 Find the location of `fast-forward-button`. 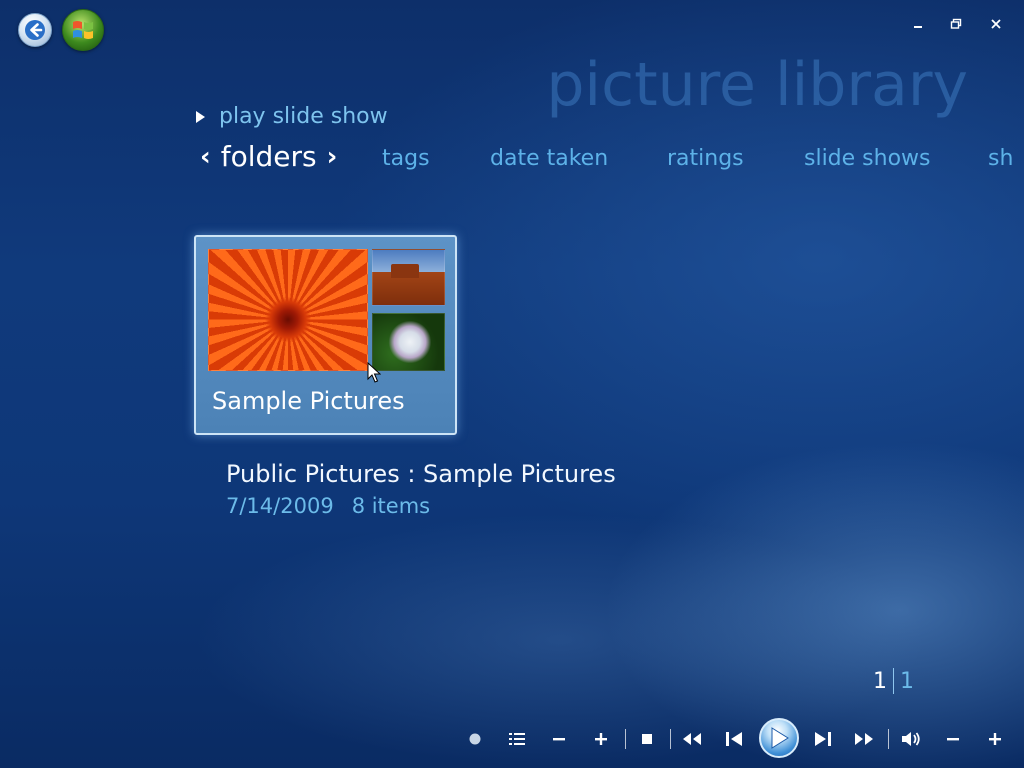

fast-forward-button is located at coordinates (864, 739).